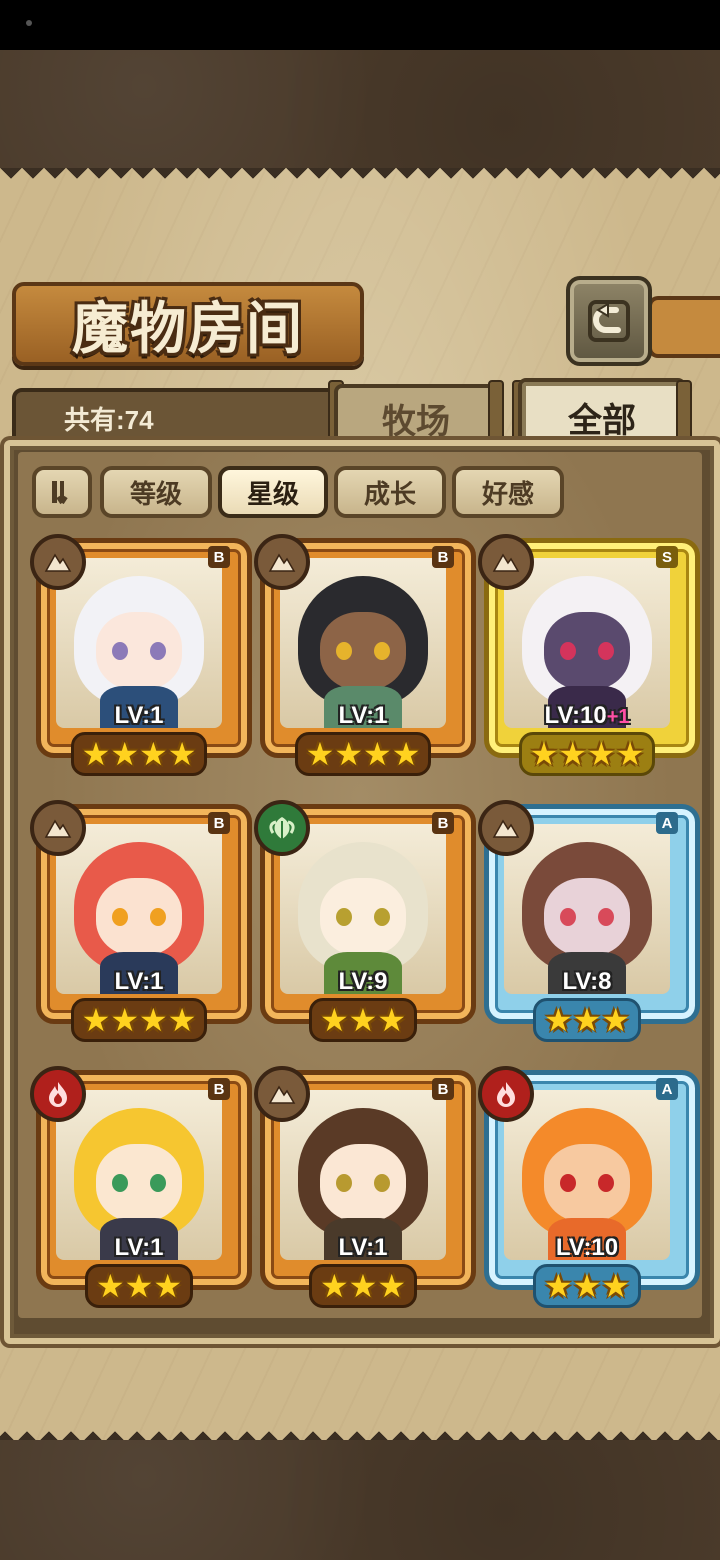  Describe the element at coordinates (156, 492) in the screenshot. I see `filter-level-button: 等级` at that location.